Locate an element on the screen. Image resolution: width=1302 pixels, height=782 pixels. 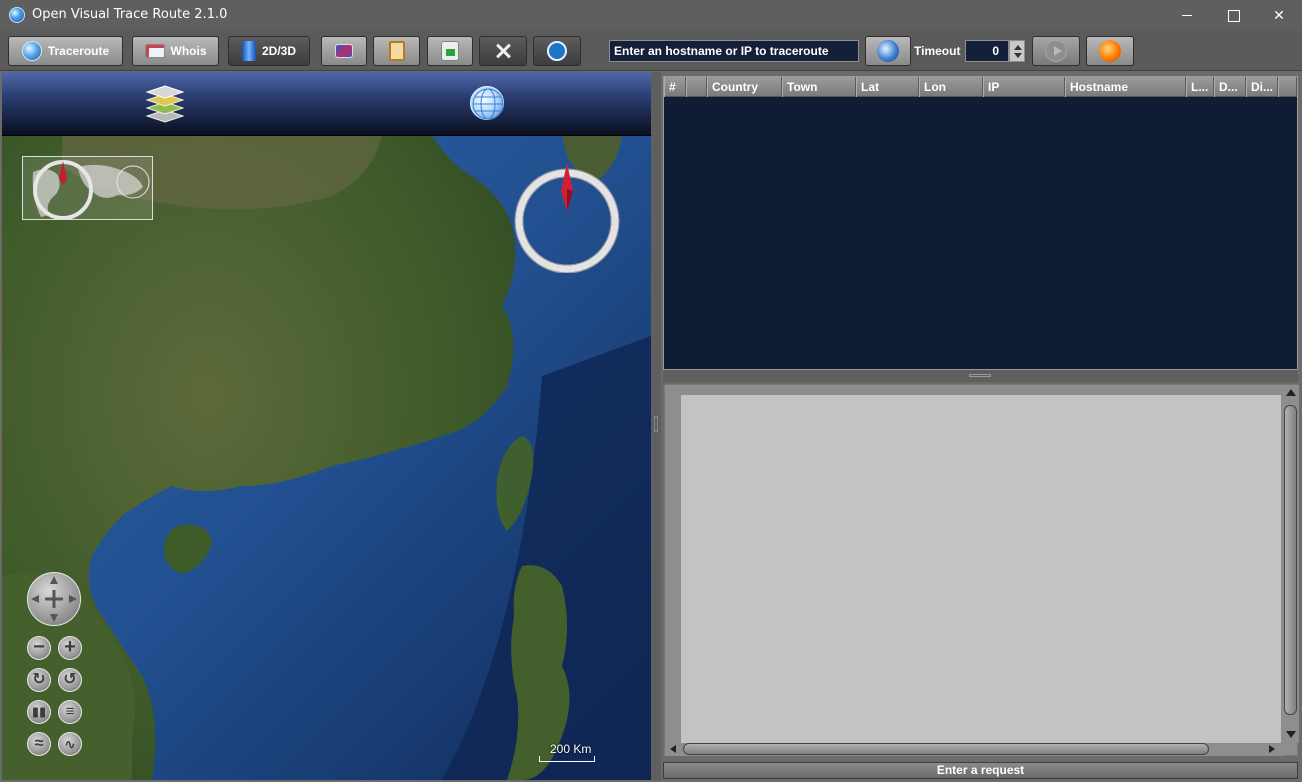
timeout-stepper is located at coordinates (1017, 51).